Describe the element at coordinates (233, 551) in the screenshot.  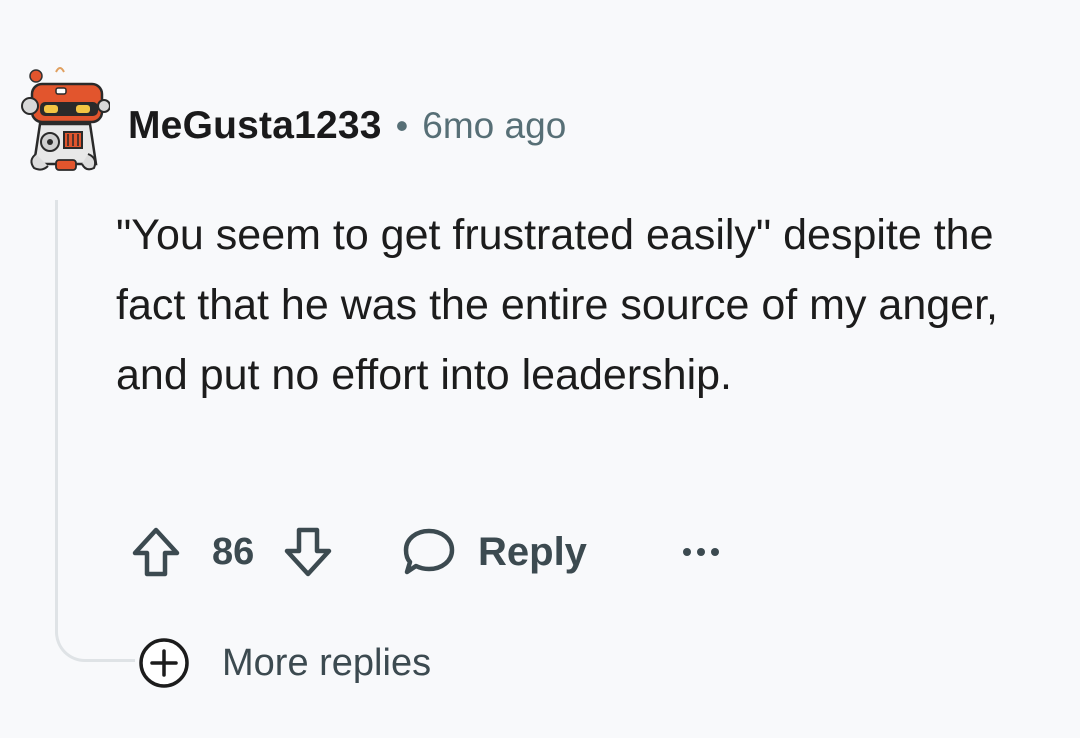
I see `vote-score: 86` at that location.